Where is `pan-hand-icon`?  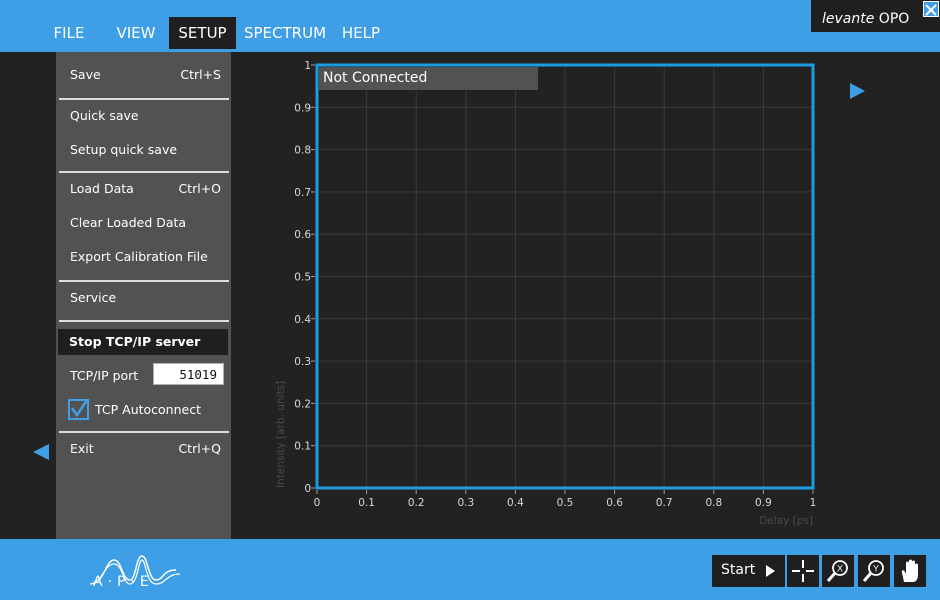
pan-hand-icon is located at coordinates (909, 570).